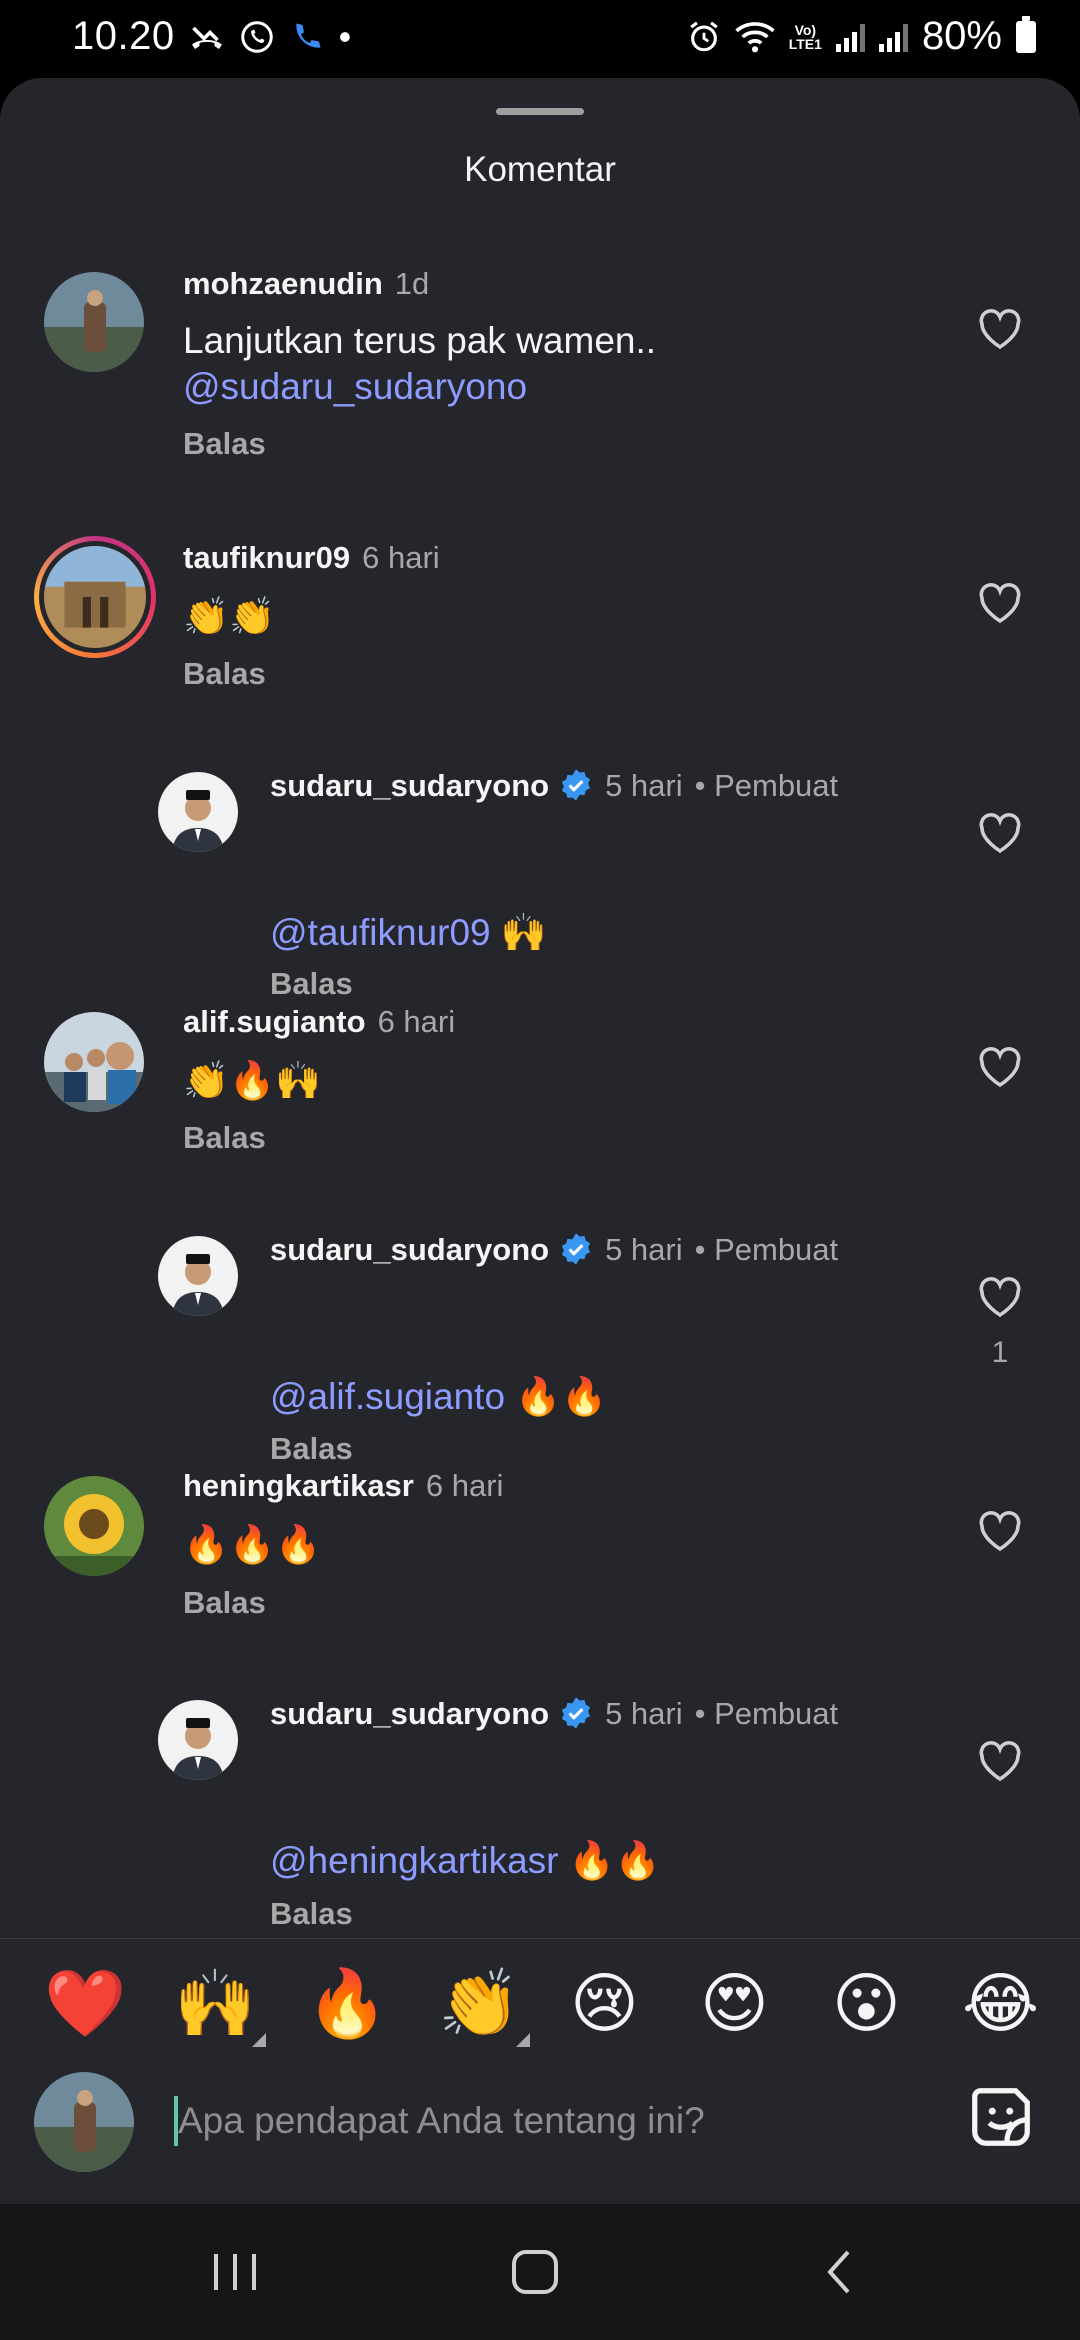 The image size is (1080, 2340). I want to click on username-text: heningkartikasr, so click(298, 1485).